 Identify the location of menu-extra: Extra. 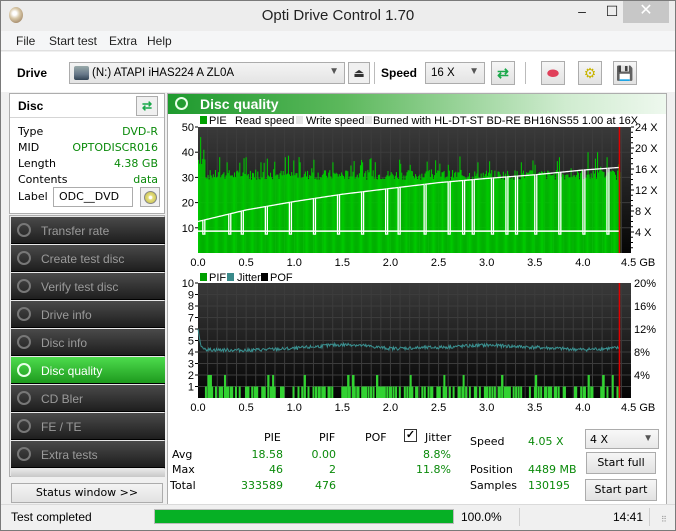
(123, 41).